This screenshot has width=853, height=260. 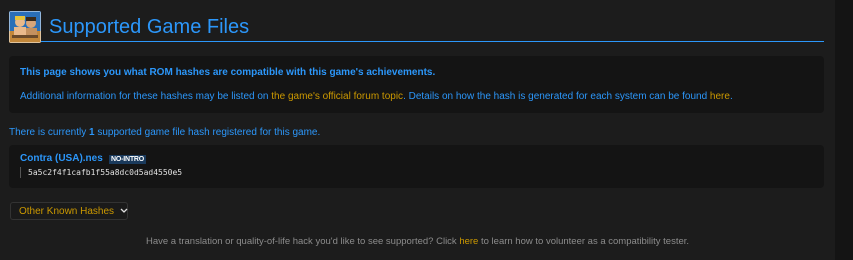 What do you see at coordinates (731, 96) in the screenshot?
I see `info-text-suffix: .` at bounding box center [731, 96].